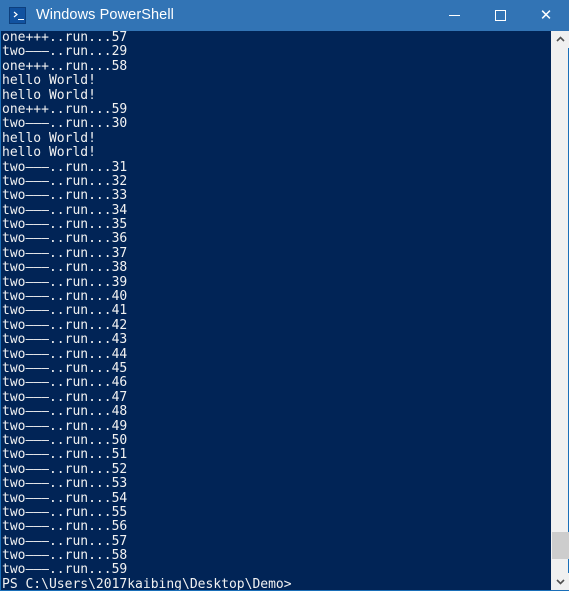  I want to click on console-line: two———..run...33, so click(65, 196).